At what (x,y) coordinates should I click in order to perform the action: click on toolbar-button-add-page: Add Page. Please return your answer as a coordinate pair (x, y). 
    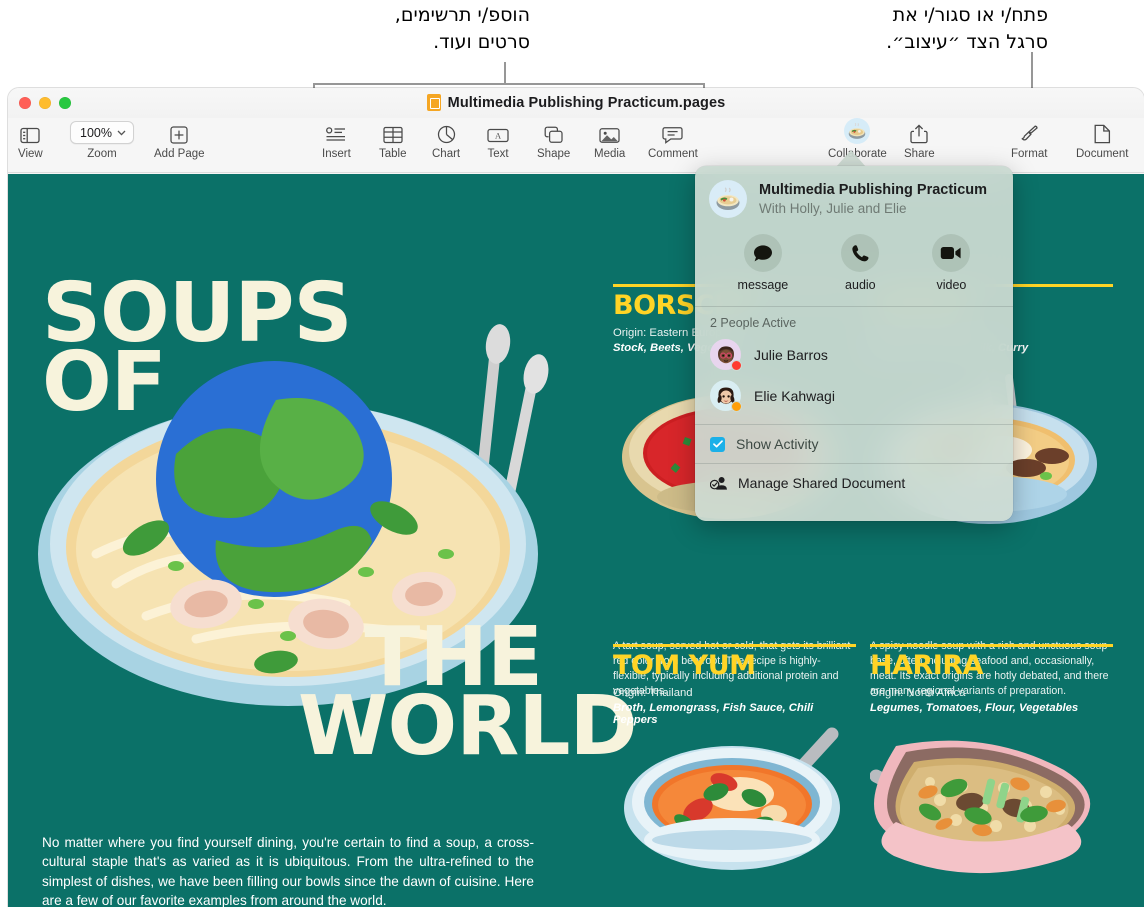
    Looking at the image, I should click on (179, 140).